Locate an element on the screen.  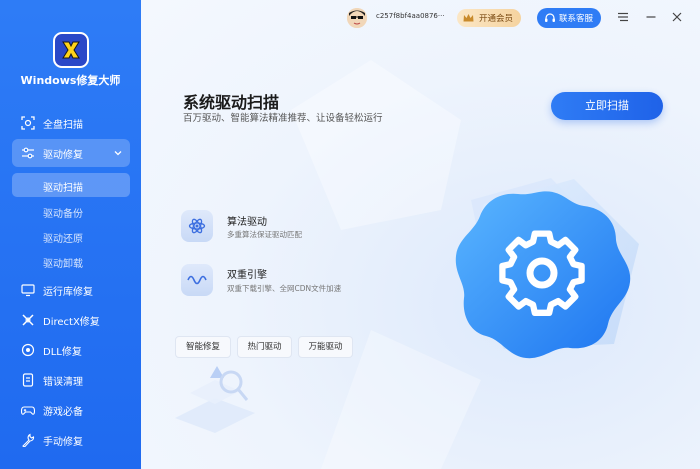
sidebar-item-label: 游戏必备 is located at coordinates (63, 412).